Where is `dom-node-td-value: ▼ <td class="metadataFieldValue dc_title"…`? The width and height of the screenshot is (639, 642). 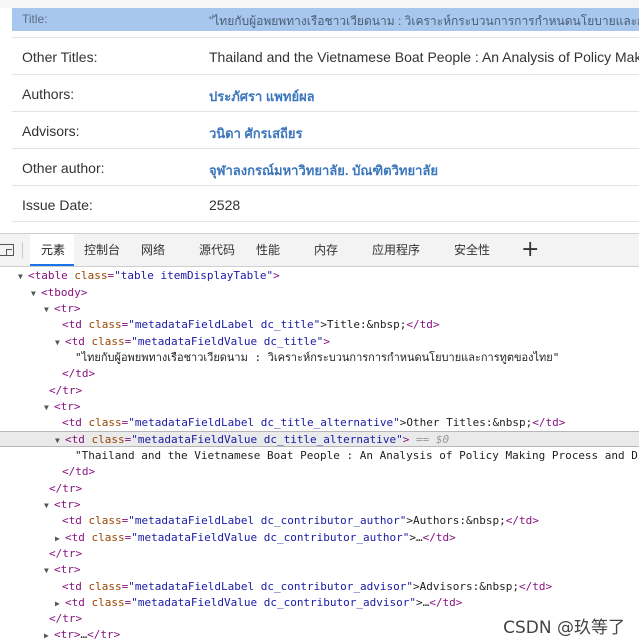
dom-node-td-value: ▼ <td class="metadataFieldValue dc_title"… is located at coordinates (319, 342).